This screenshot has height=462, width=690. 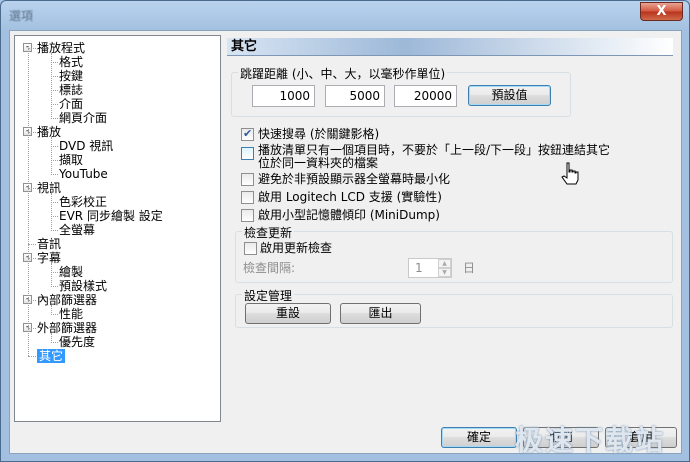 I want to click on tree-item: 色彩校正, so click(x=83, y=202).